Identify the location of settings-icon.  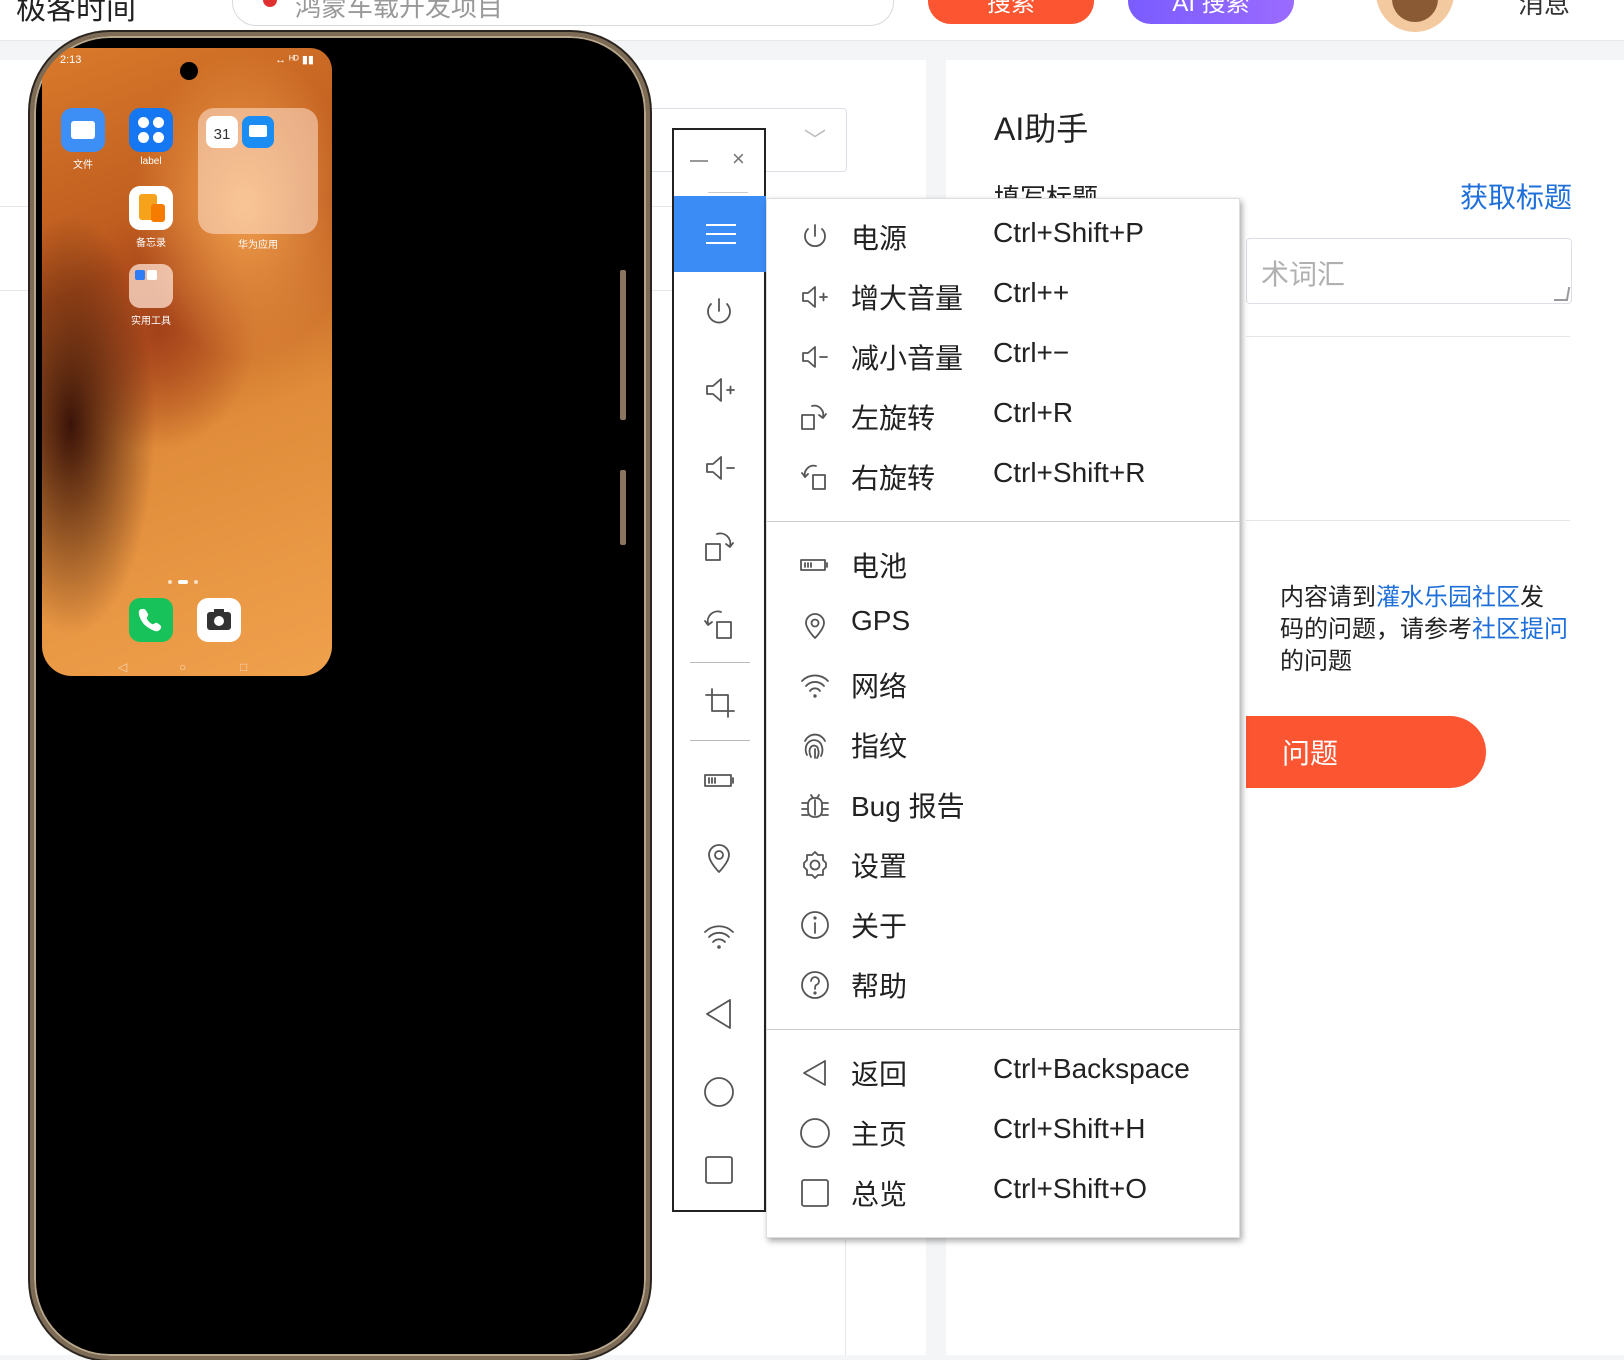
(815, 865).